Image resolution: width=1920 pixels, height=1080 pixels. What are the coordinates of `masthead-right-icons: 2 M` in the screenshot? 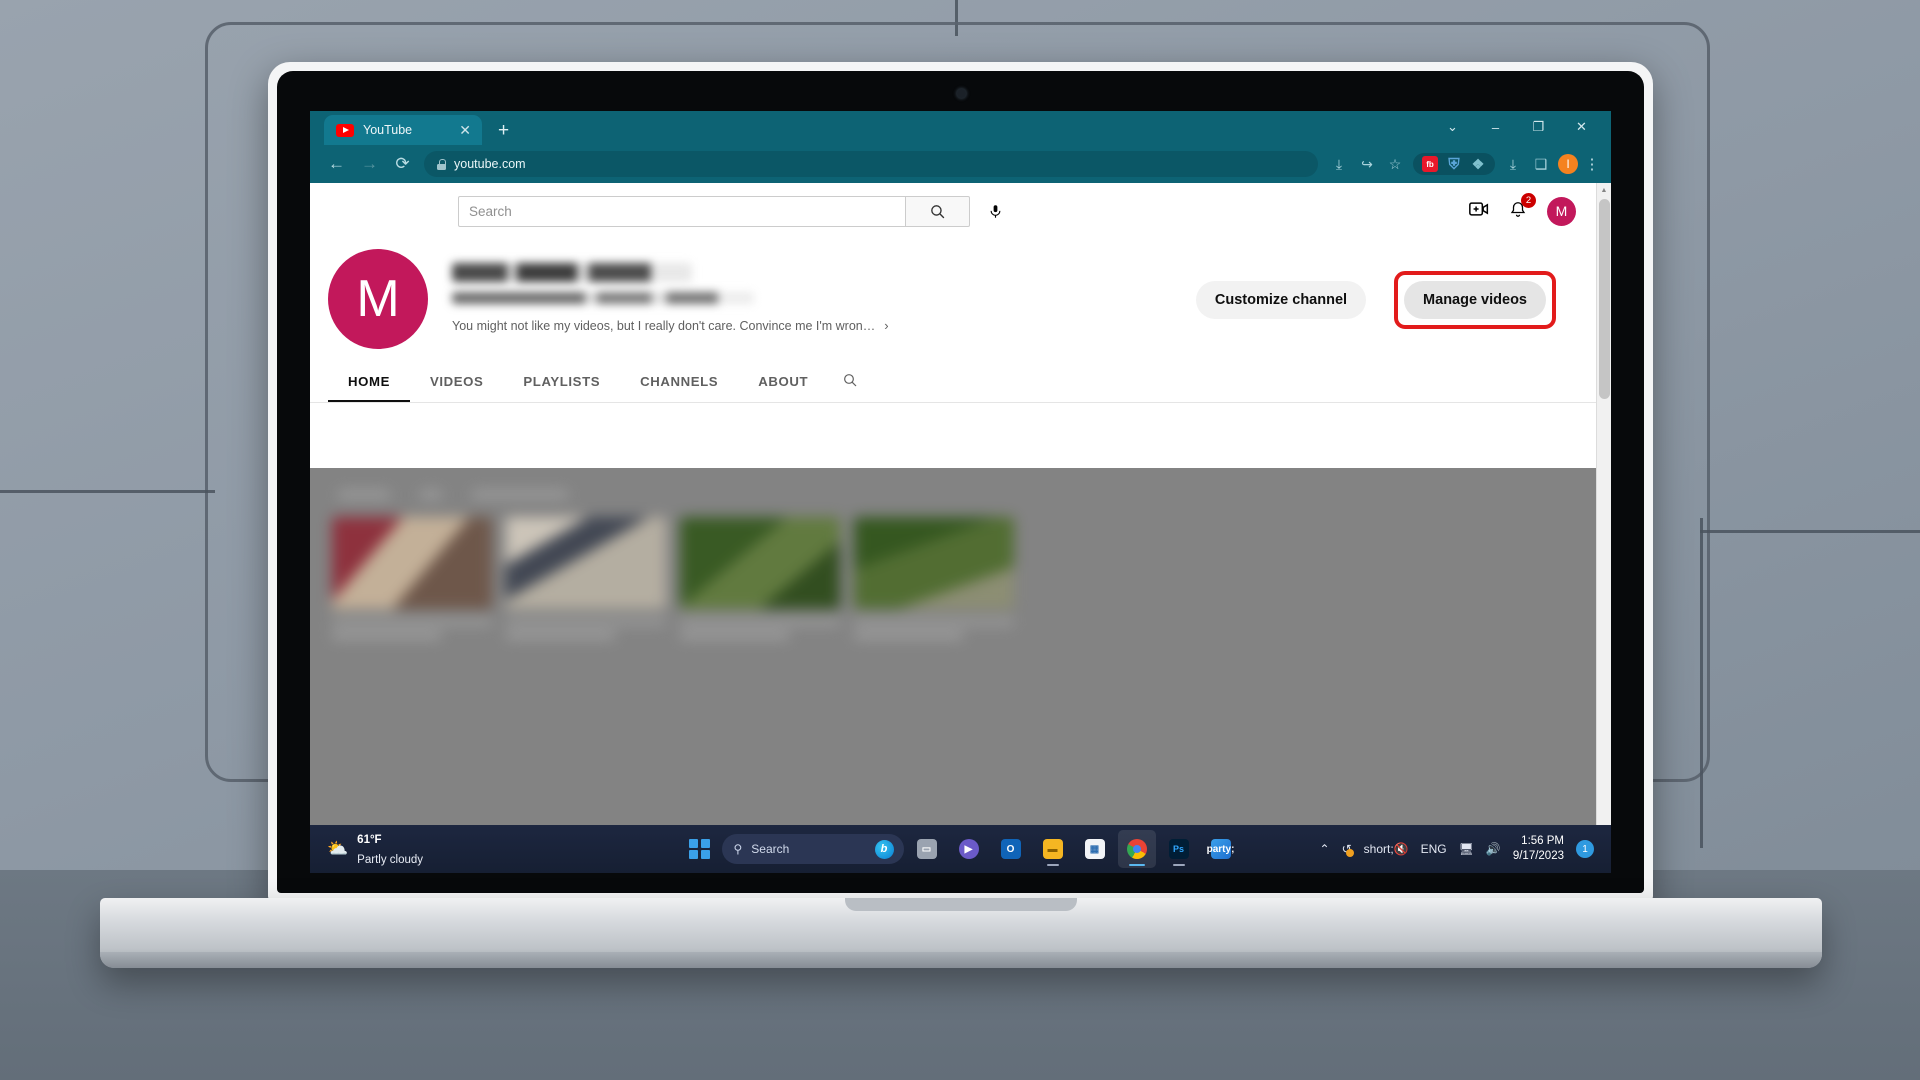 It's located at (1522, 209).